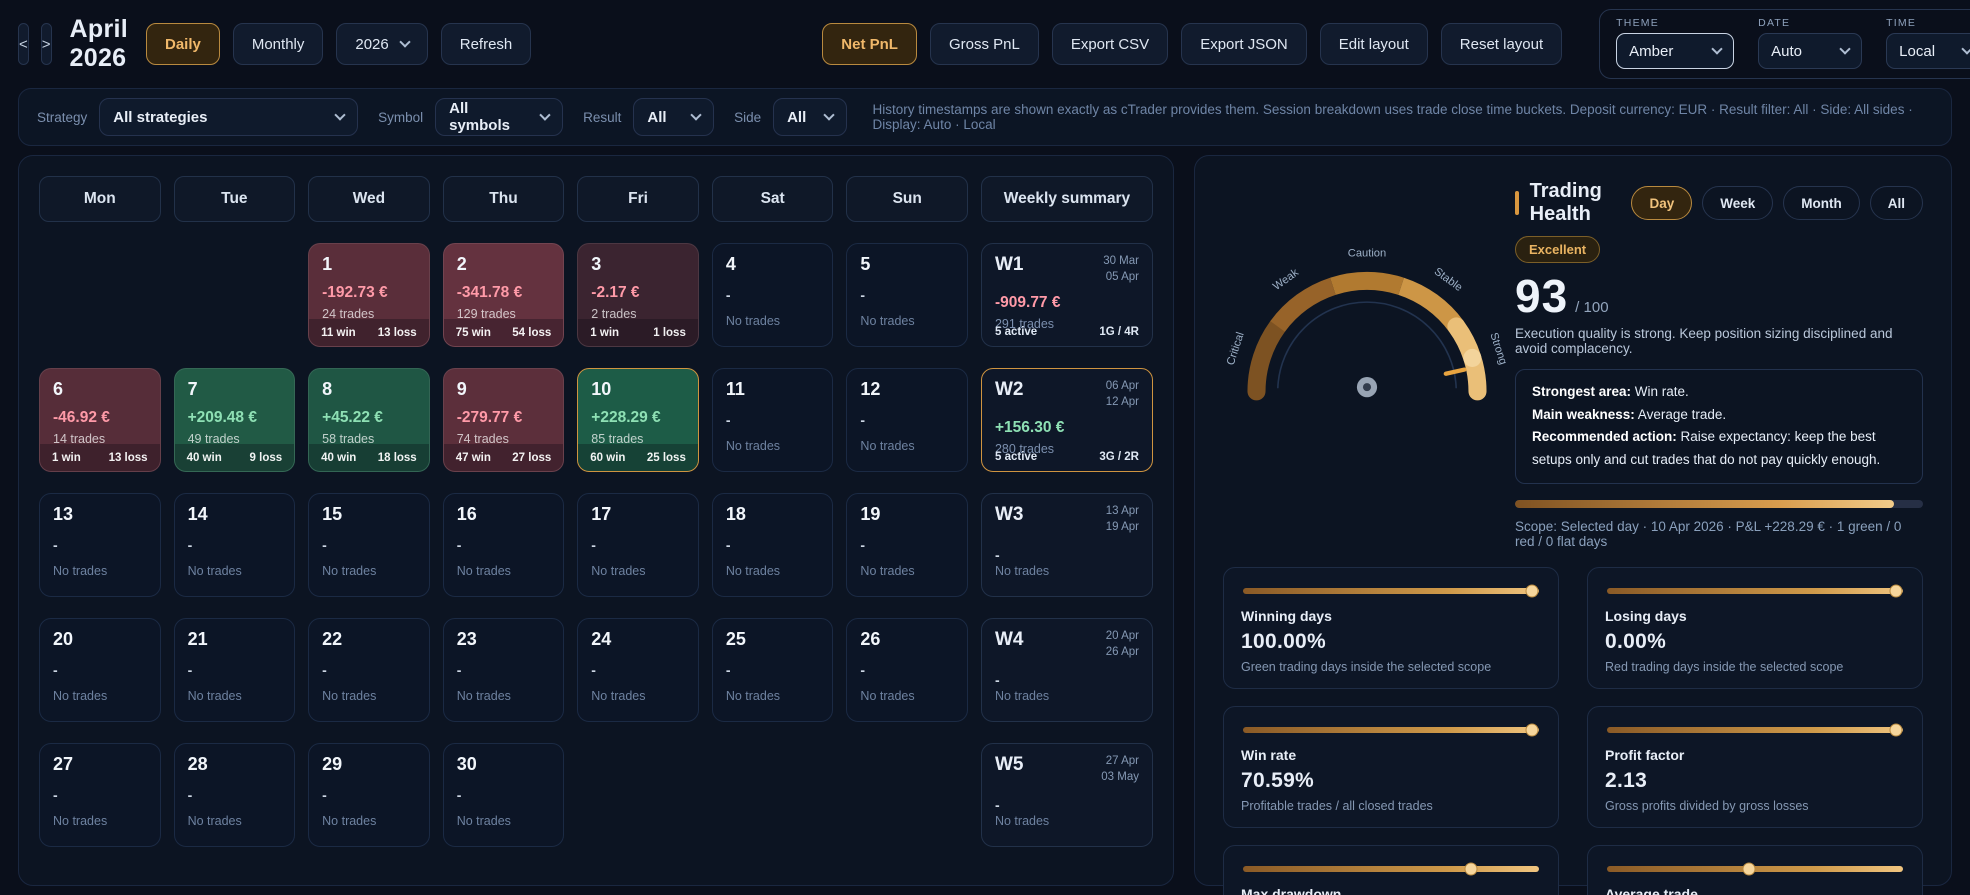 The height and width of the screenshot is (895, 1970). Describe the element at coordinates (1066, 795) in the screenshot. I see `week-summary-w5: W5 27 Apr 03 May - No trades` at that location.